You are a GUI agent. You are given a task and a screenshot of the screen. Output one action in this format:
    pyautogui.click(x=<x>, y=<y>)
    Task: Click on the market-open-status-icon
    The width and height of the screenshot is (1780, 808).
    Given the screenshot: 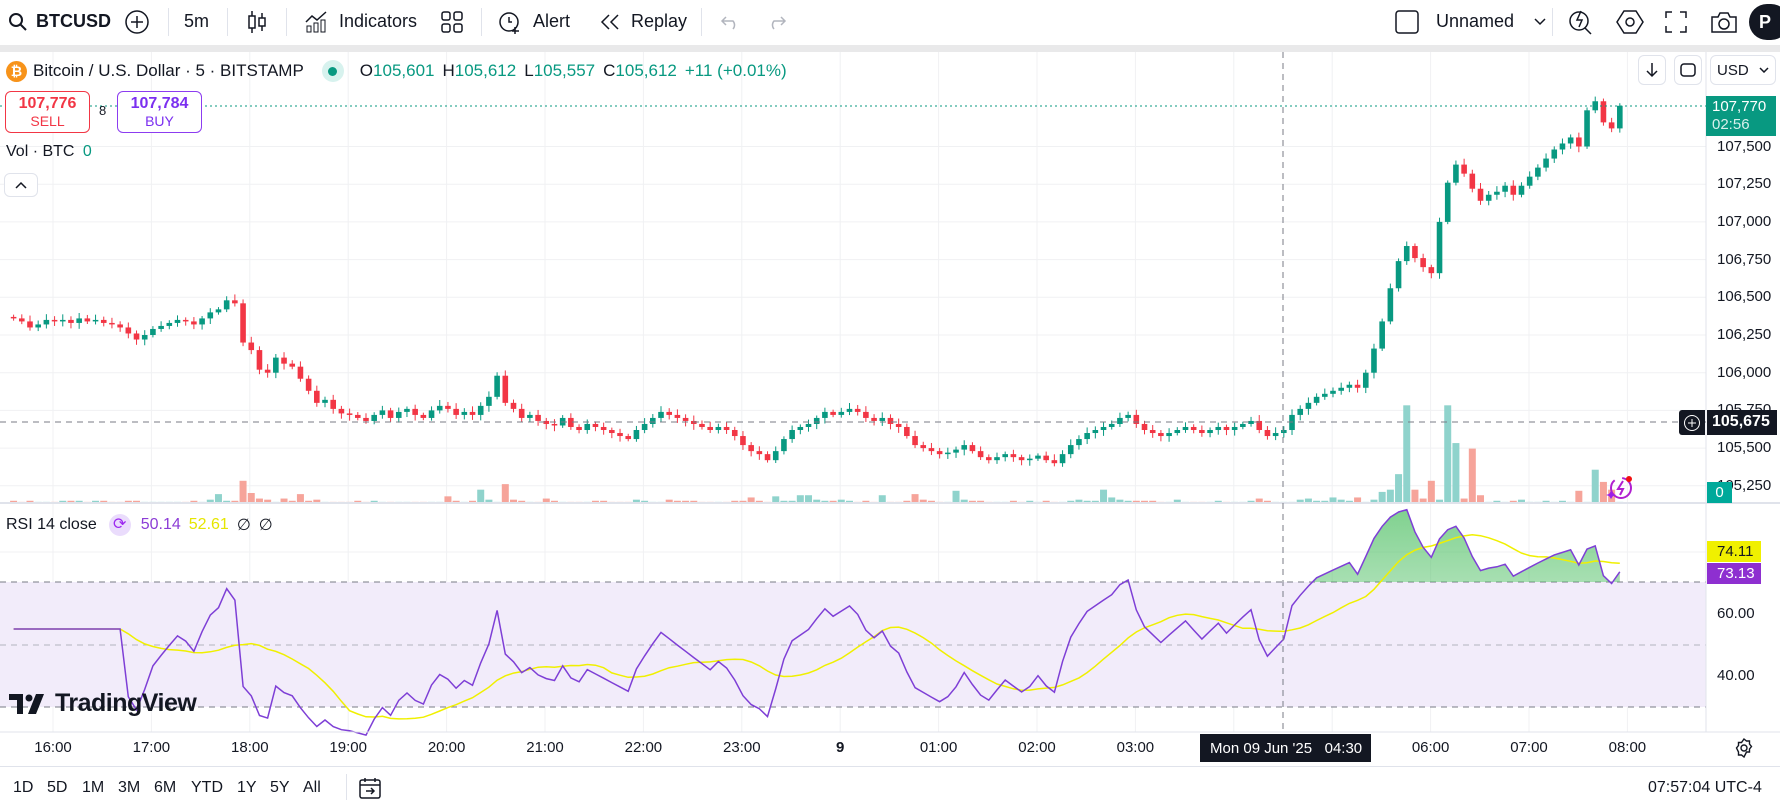 What is the action you would take?
    pyautogui.click(x=332, y=71)
    